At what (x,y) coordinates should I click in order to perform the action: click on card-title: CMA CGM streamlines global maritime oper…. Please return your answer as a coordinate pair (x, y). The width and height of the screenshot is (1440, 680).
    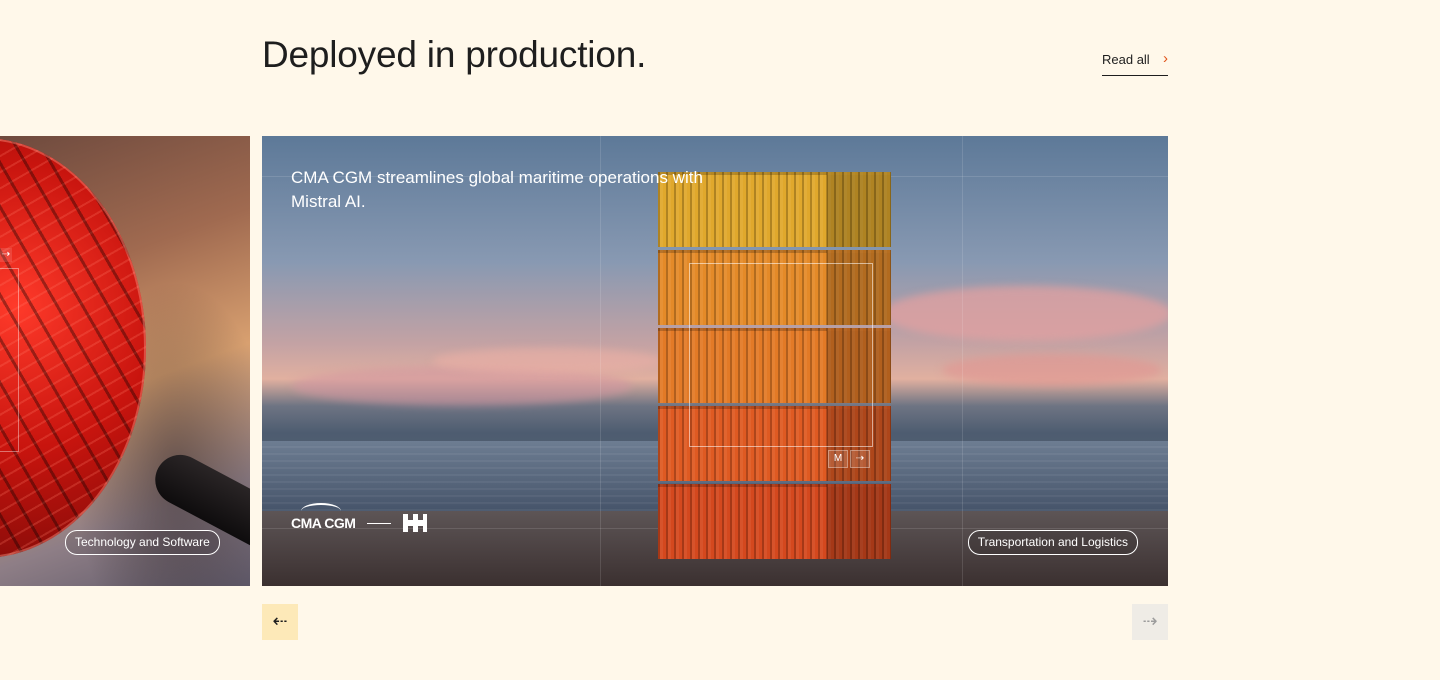
    Looking at the image, I should click on (497, 189).